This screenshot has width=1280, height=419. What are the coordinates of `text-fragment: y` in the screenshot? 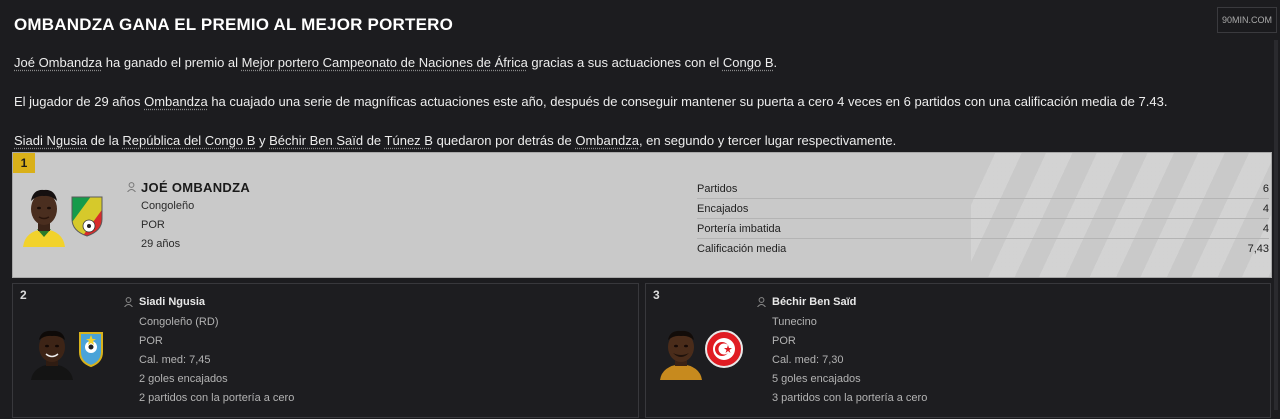 It's located at (262, 140).